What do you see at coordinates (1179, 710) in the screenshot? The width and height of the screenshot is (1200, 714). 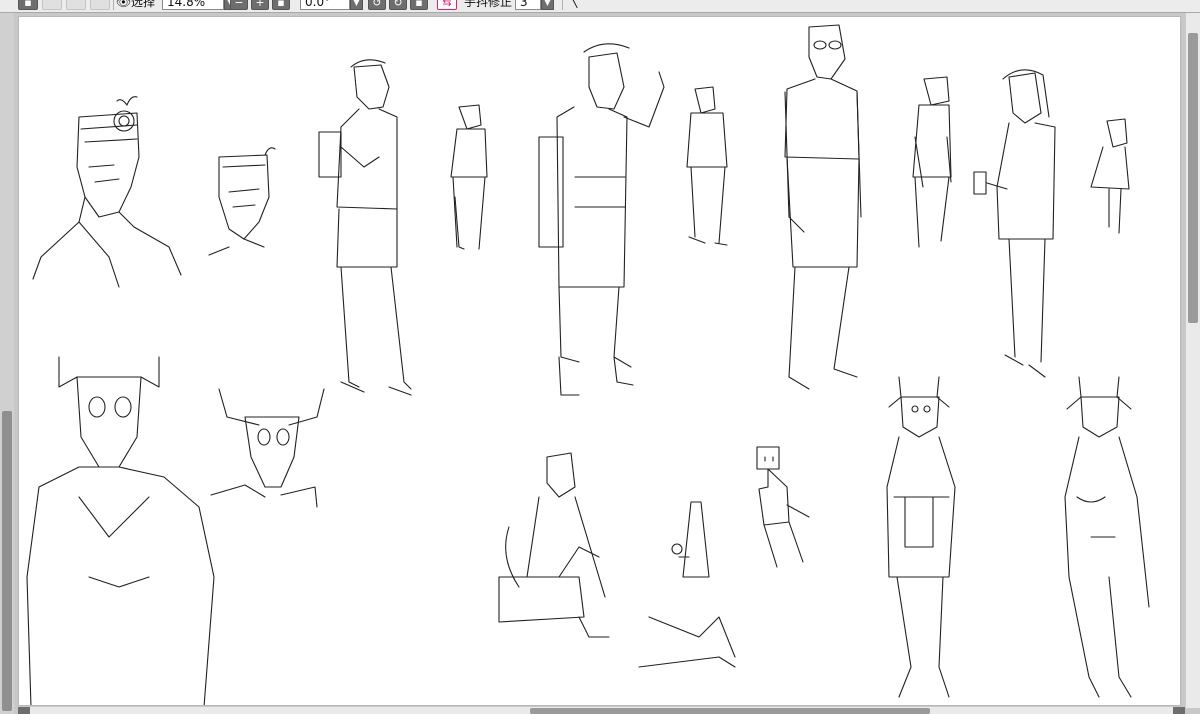 I see `scroll-right-arrow-icon` at bounding box center [1179, 710].